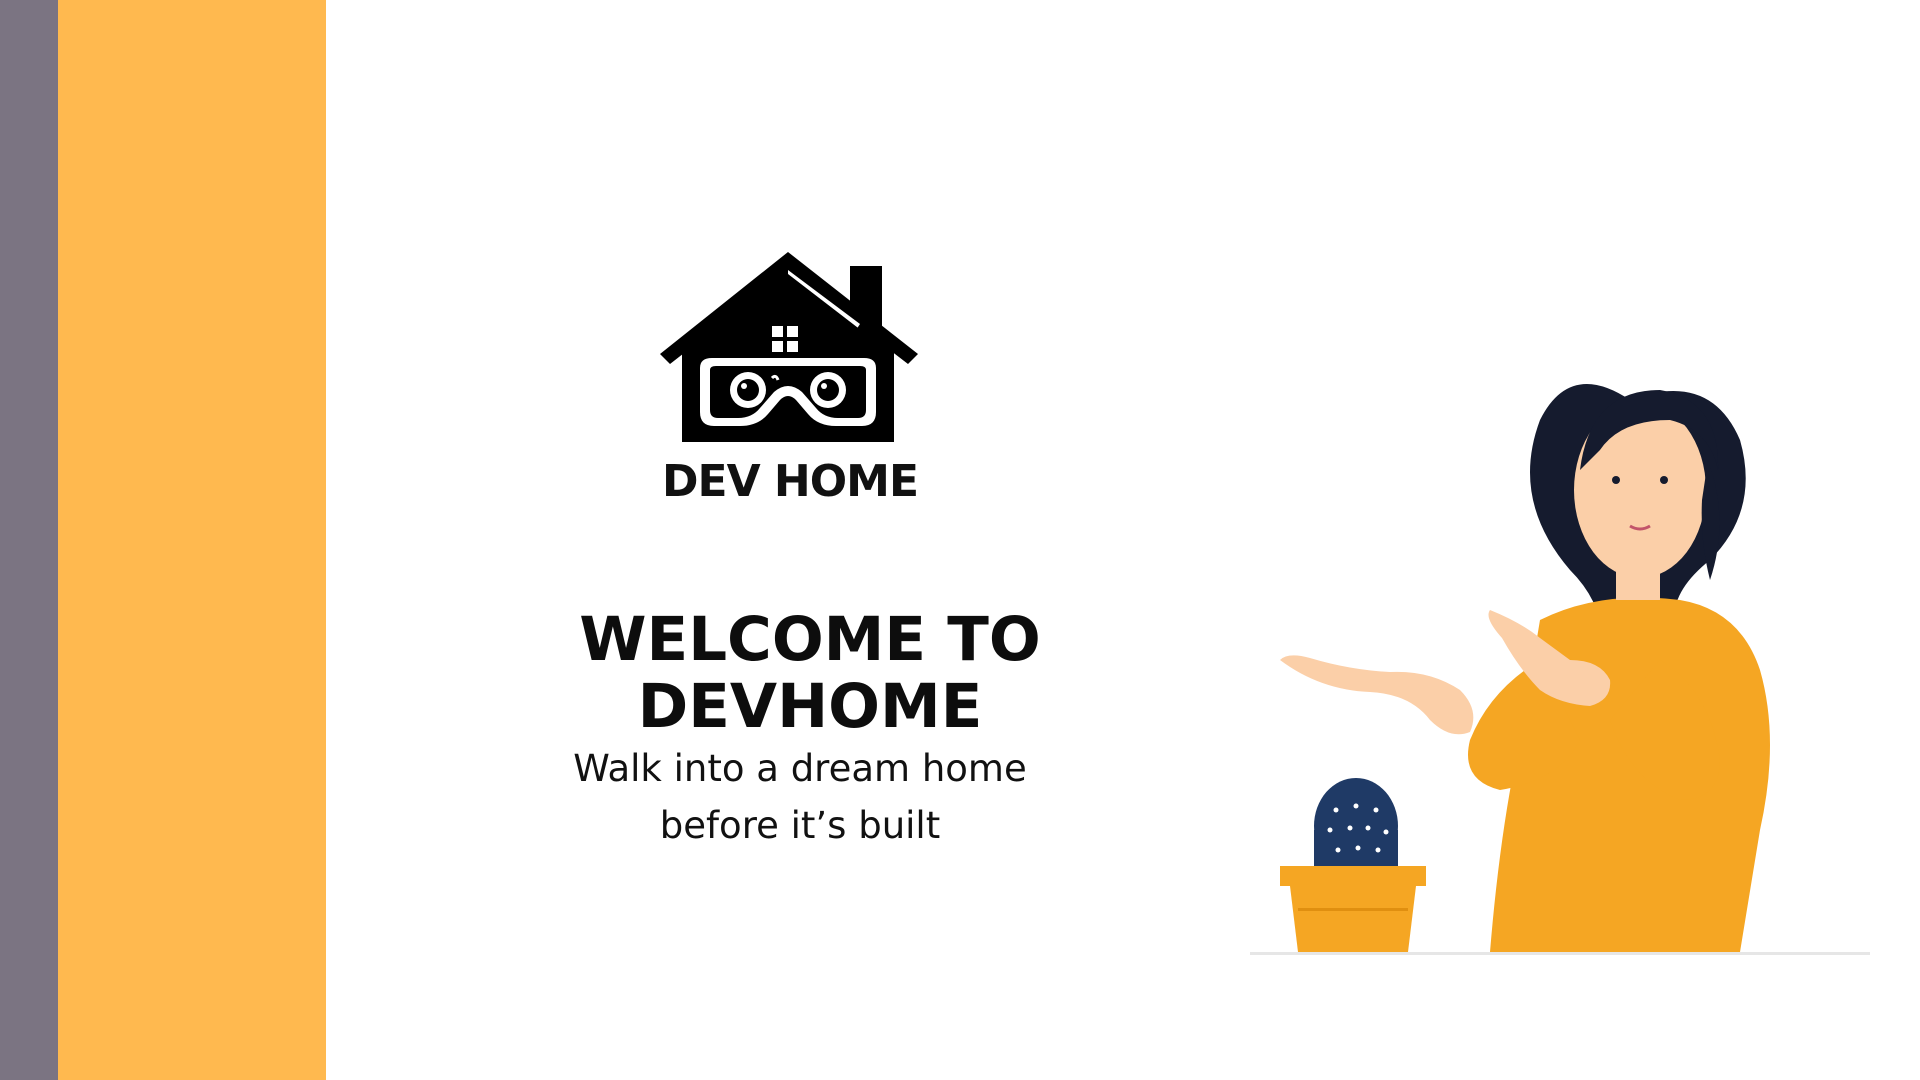 The image size is (1920, 1080). What do you see at coordinates (1353, 865) in the screenshot?
I see `cactus-pot-icon` at bounding box center [1353, 865].